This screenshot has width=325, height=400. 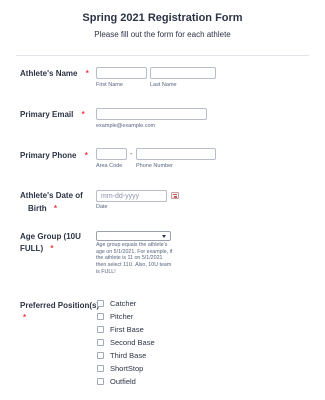 I want to click on position-option-label: First Base, so click(x=127, y=329).